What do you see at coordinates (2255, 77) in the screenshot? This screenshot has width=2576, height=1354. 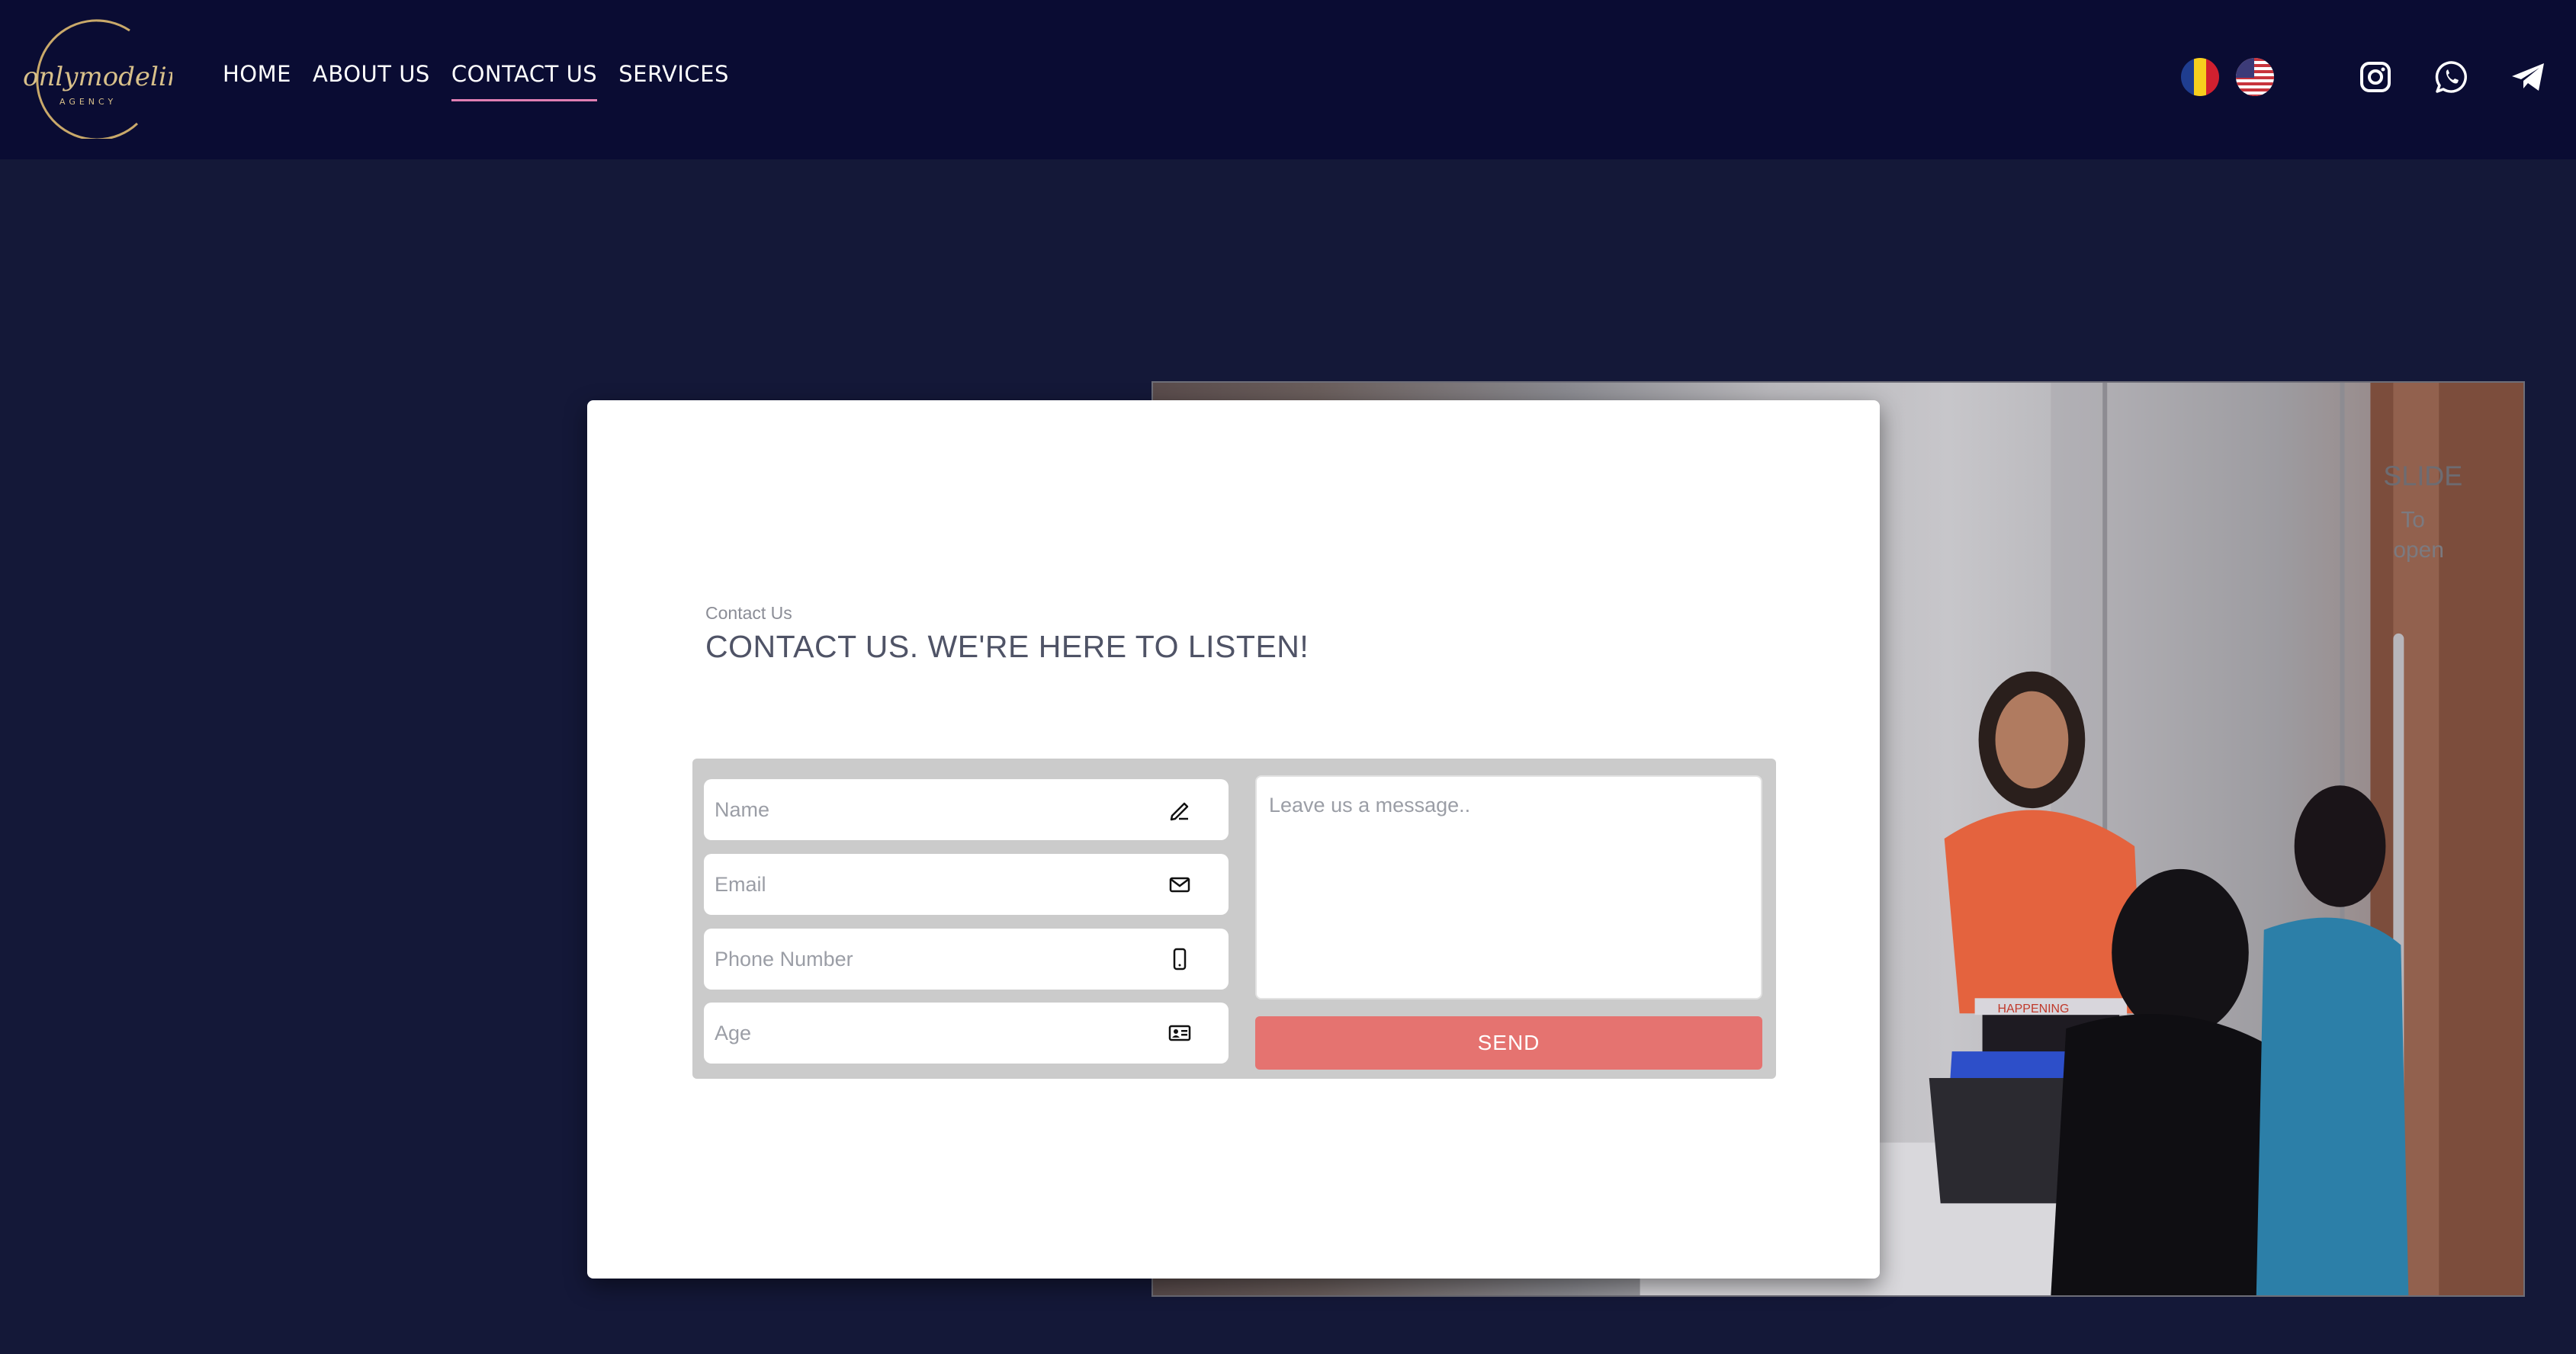 I see `us-flag-icon` at bounding box center [2255, 77].